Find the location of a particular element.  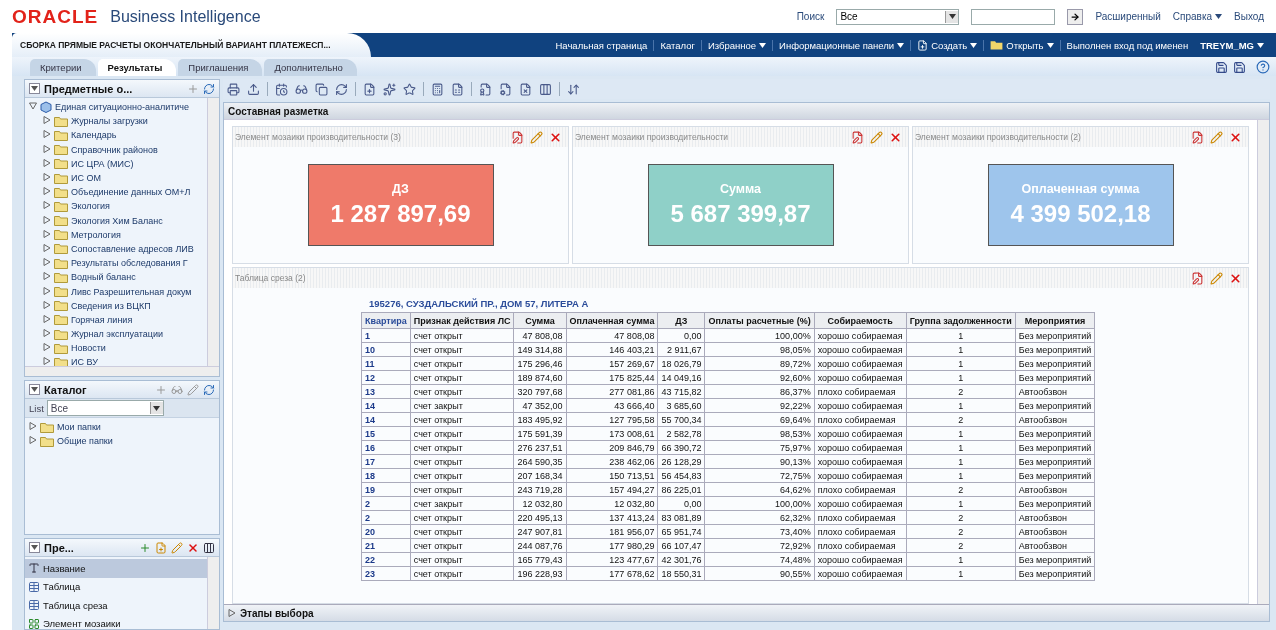

tree-item: Журнал эксплуатации is located at coordinates (117, 334).